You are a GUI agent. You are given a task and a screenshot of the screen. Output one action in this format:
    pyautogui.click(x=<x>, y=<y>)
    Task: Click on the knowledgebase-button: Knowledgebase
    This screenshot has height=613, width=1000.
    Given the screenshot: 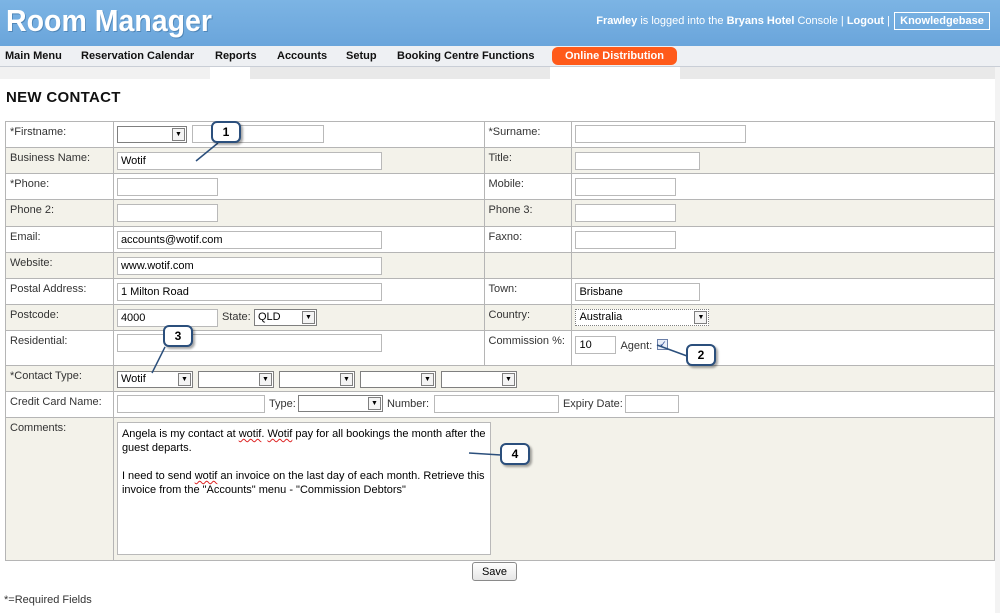 What is the action you would take?
    pyautogui.click(x=942, y=21)
    